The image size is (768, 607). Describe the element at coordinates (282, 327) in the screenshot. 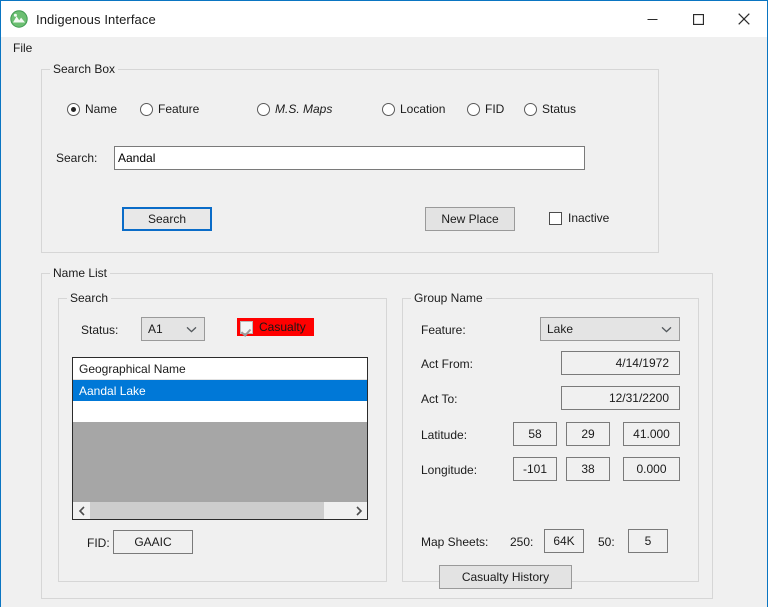

I see `casualty-checkbox-label: Casualty` at that location.